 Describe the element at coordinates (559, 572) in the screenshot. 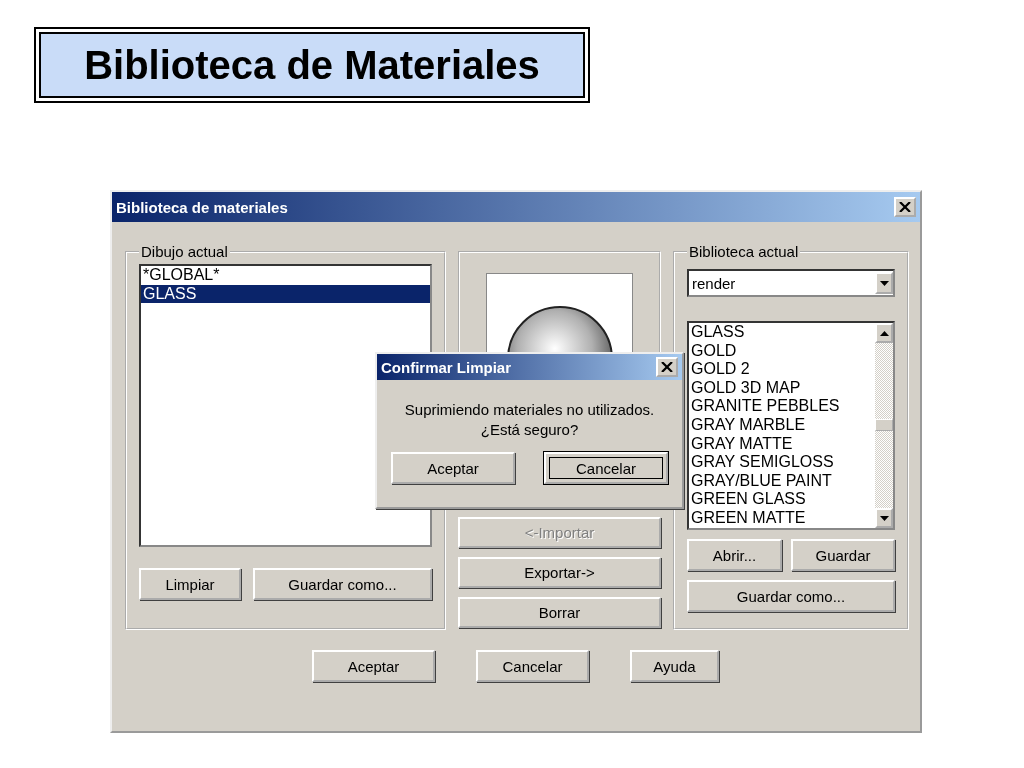

I see `dialog-button: Exportar->` at that location.